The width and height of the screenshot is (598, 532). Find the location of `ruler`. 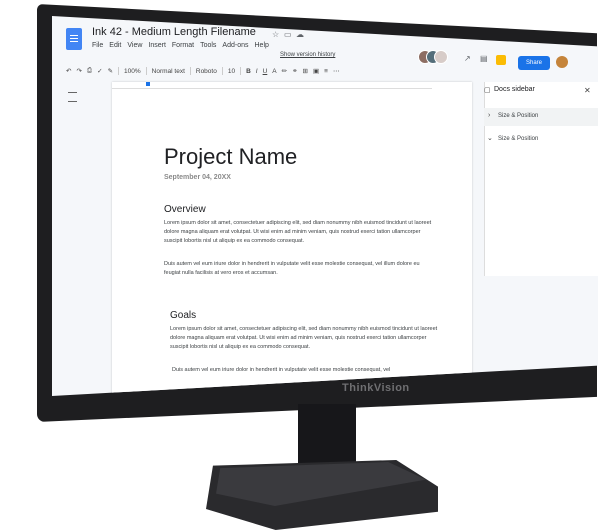

ruler is located at coordinates (272, 85).